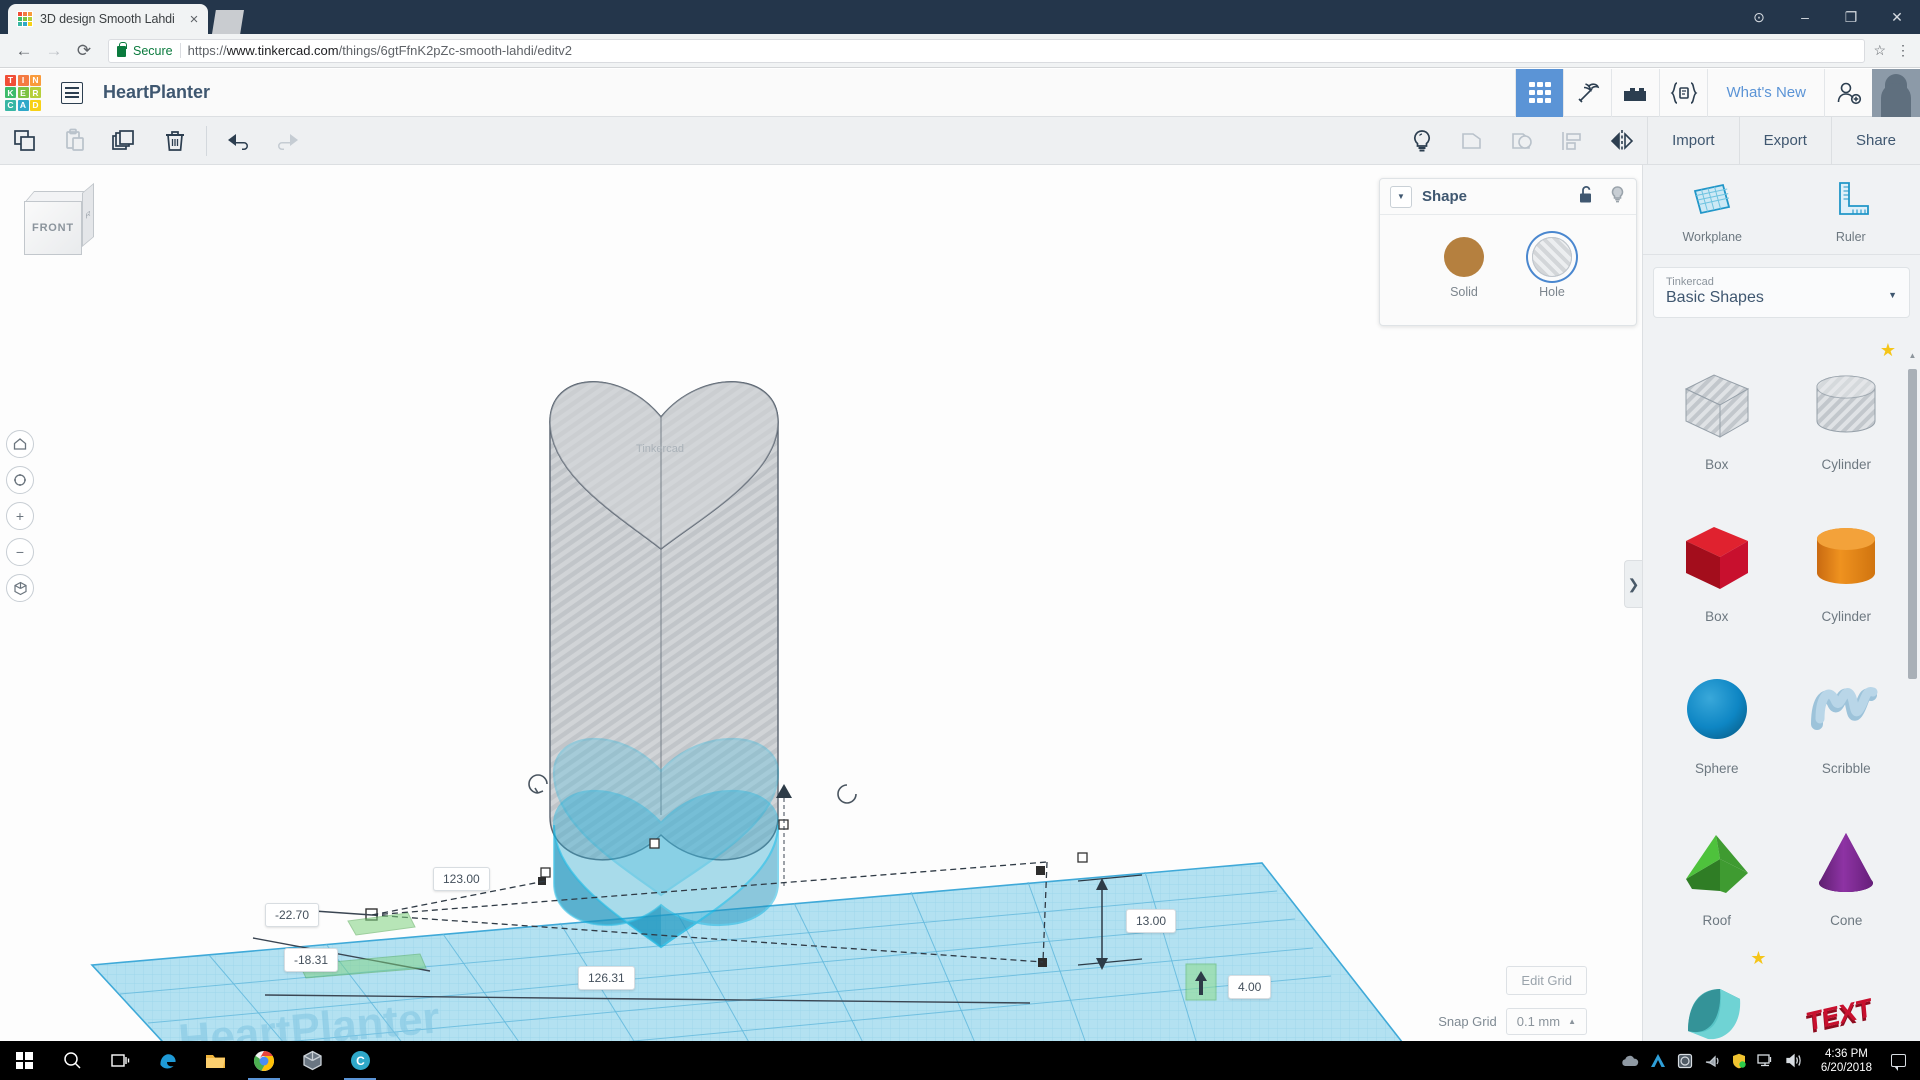  Describe the element at coordinates (1912, 524) in the screenshot. I see `scrollbar-thumb` at that location.